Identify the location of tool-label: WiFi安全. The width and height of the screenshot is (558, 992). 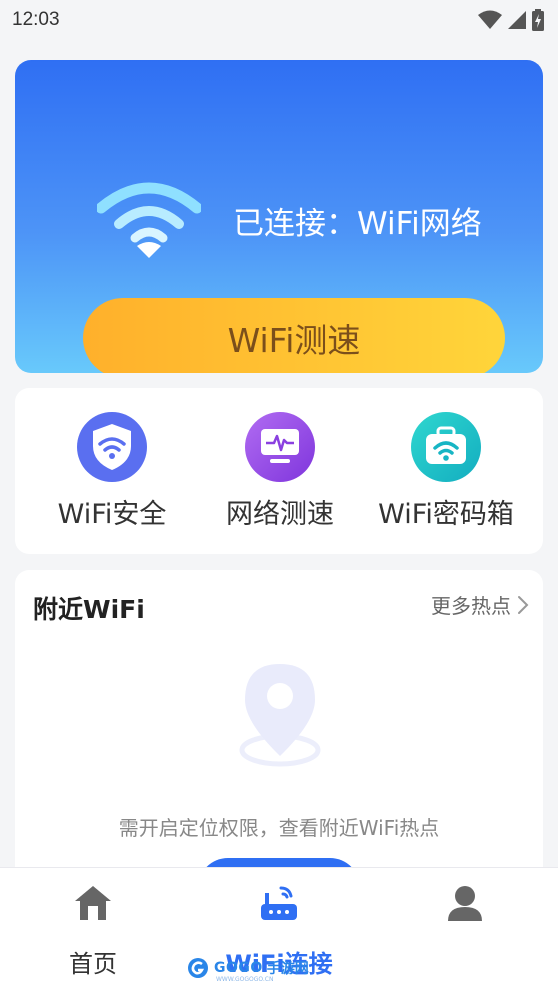
(112, 514).